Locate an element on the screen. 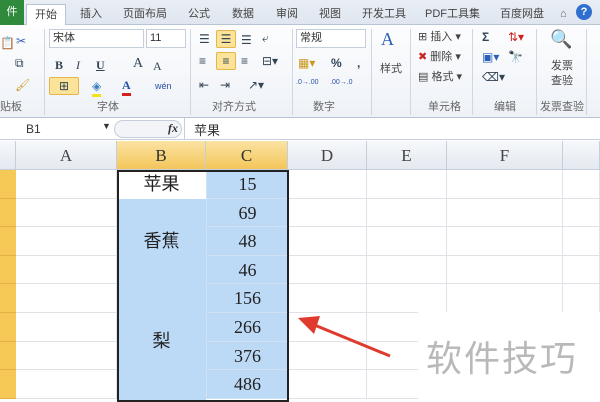  cut-icon: ✂ is located at coordinates (21, 41).